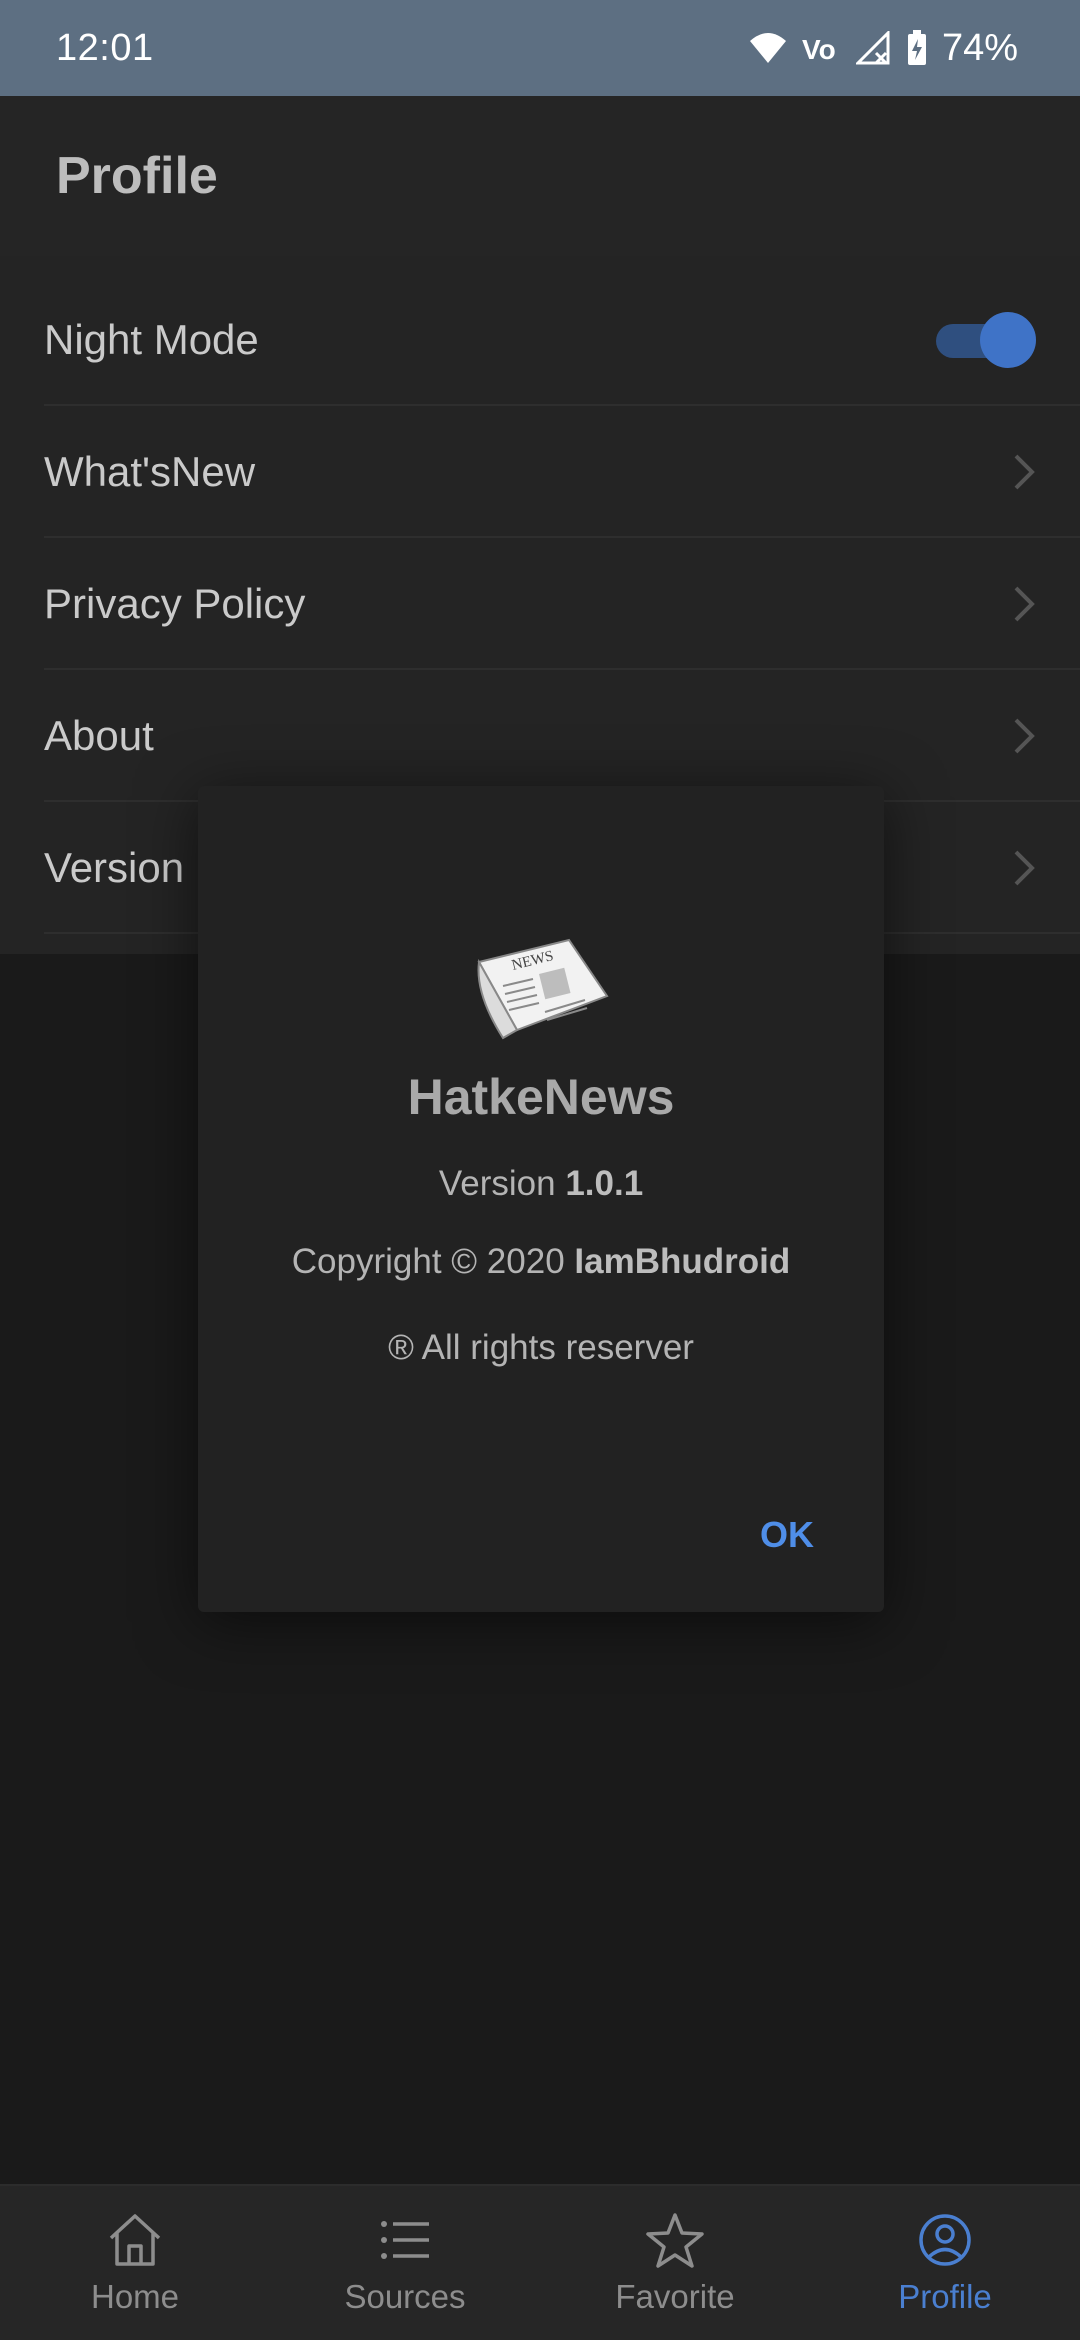  What do you see at coordinates (151, 339) in the screenshot?
I see `night-mode-label: Night Mode` at bounding box center [151, 339].